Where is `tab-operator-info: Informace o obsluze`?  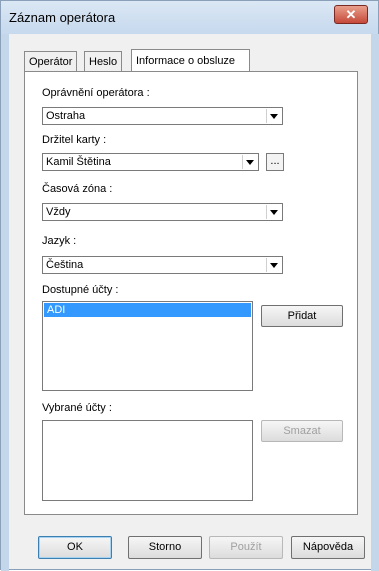
tab-operator-info: Informace o obsluze is located at coordinates (190, 60).